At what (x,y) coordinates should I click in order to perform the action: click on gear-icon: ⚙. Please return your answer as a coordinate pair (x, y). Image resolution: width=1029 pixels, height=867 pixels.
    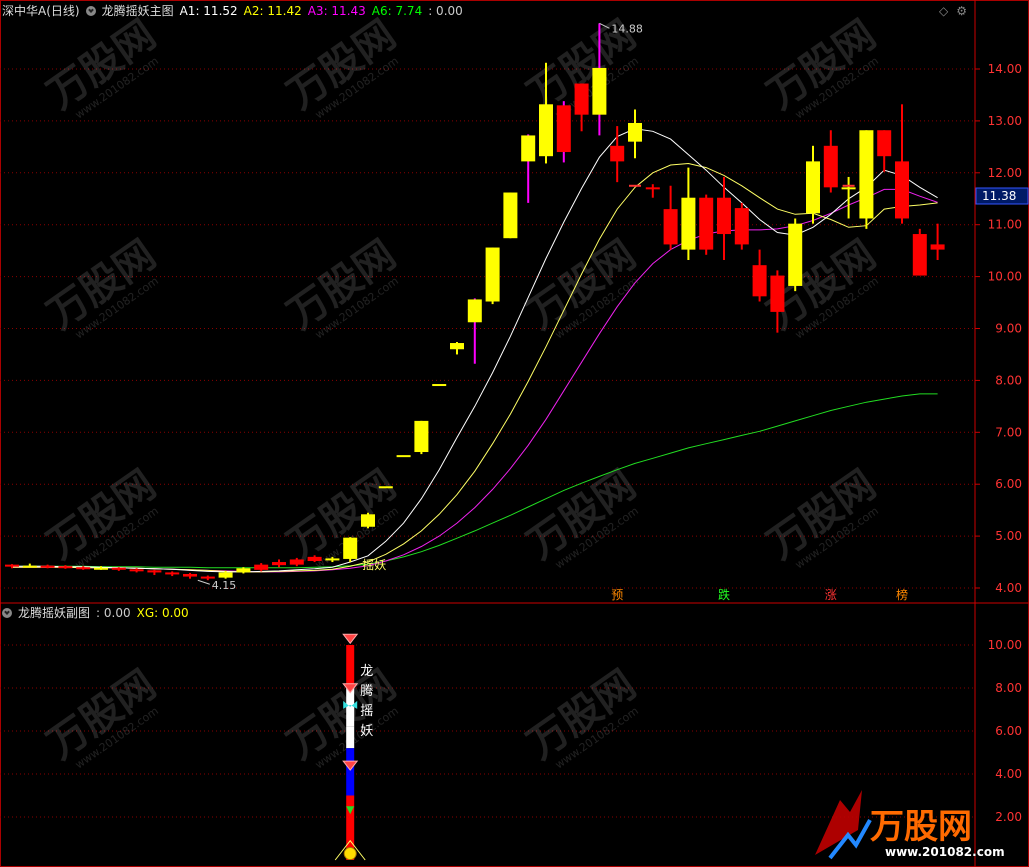
    Looking at the image, I should click on (965, 11).